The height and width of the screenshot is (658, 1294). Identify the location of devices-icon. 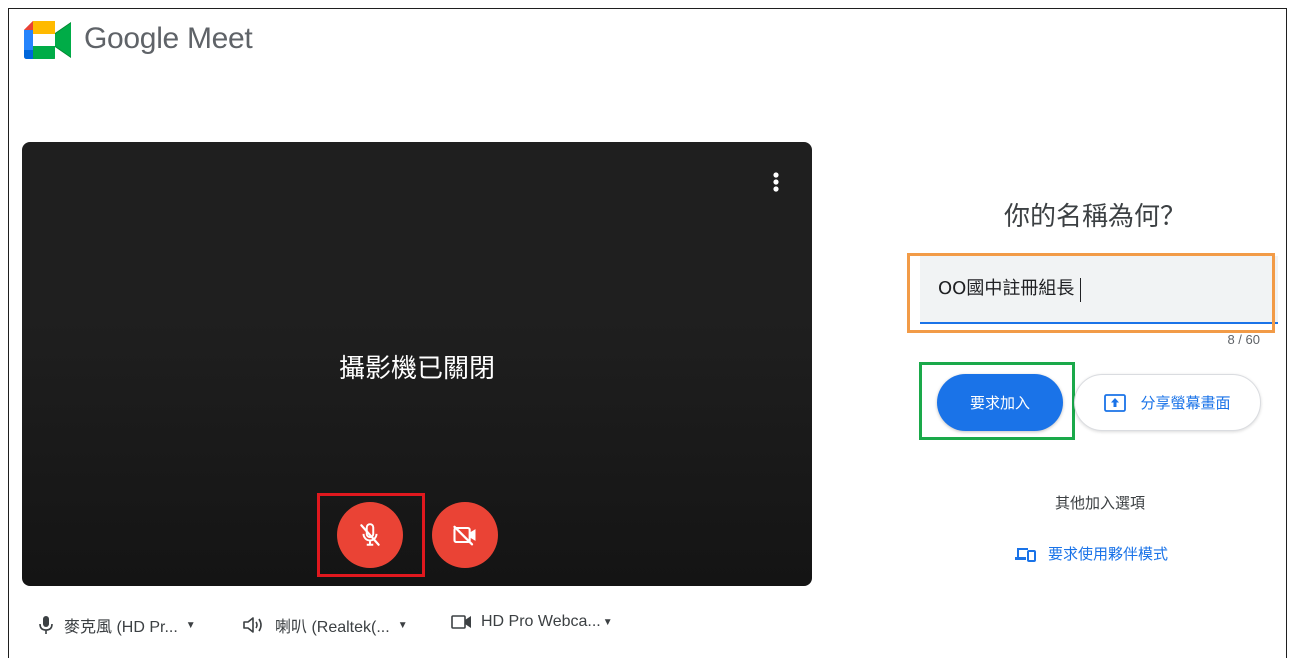
(1025, 554).